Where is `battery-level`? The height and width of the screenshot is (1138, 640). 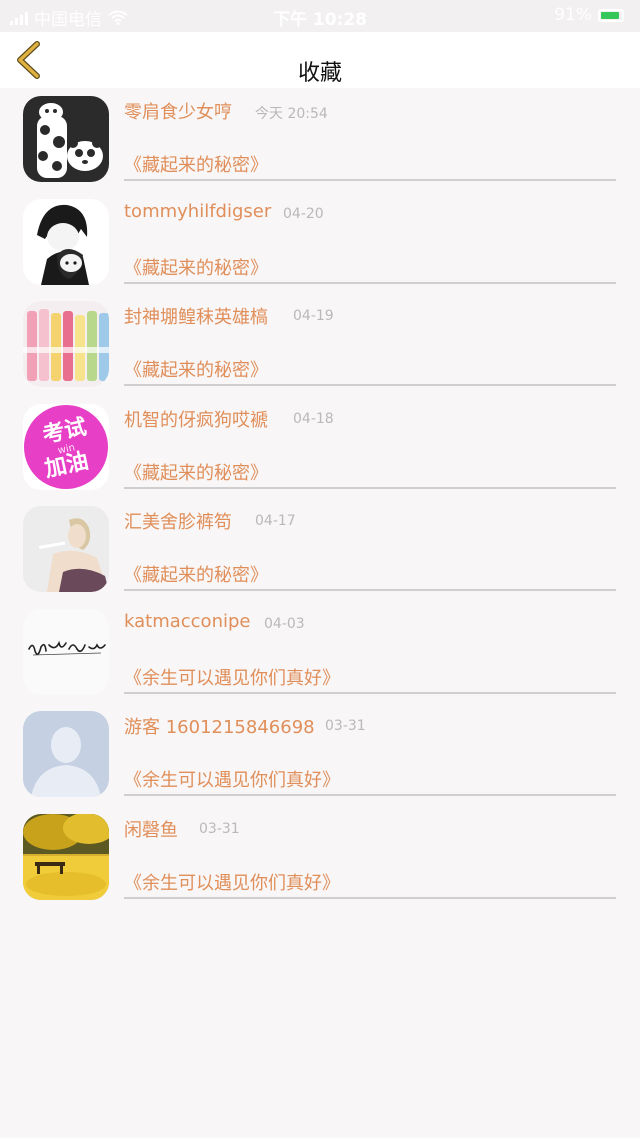 battery-level is located at coordinates (610, 15).